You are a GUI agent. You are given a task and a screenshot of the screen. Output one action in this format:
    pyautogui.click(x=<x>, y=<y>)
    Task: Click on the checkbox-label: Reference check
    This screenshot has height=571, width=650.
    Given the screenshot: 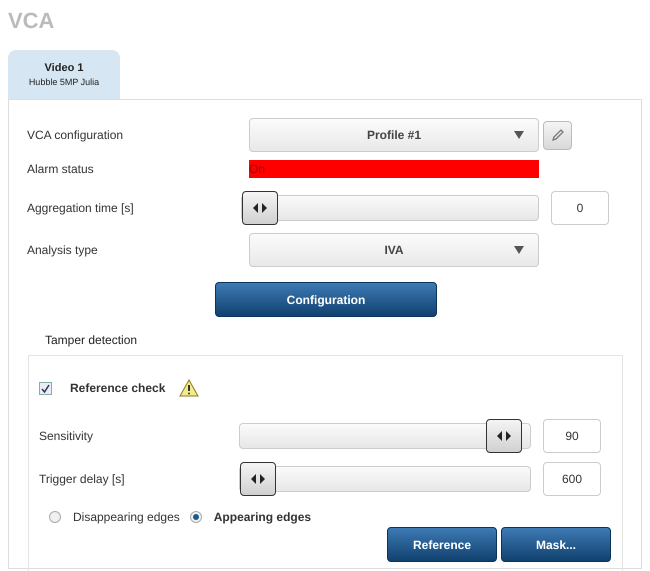 What is the action you would take?
    pyautogui.click(x=118, y=388)
    